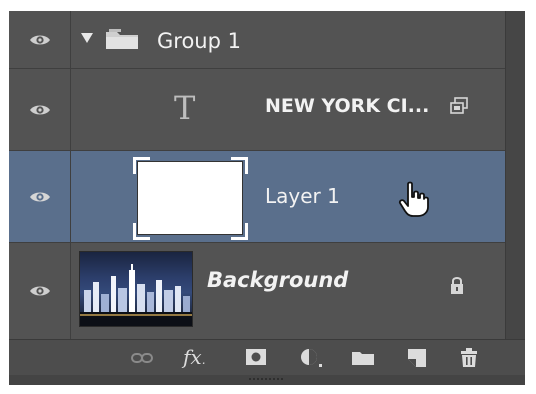  Describe the element at coordinates (185, 108) in the screenshot. I see `text-layer-icon: T` at that location.